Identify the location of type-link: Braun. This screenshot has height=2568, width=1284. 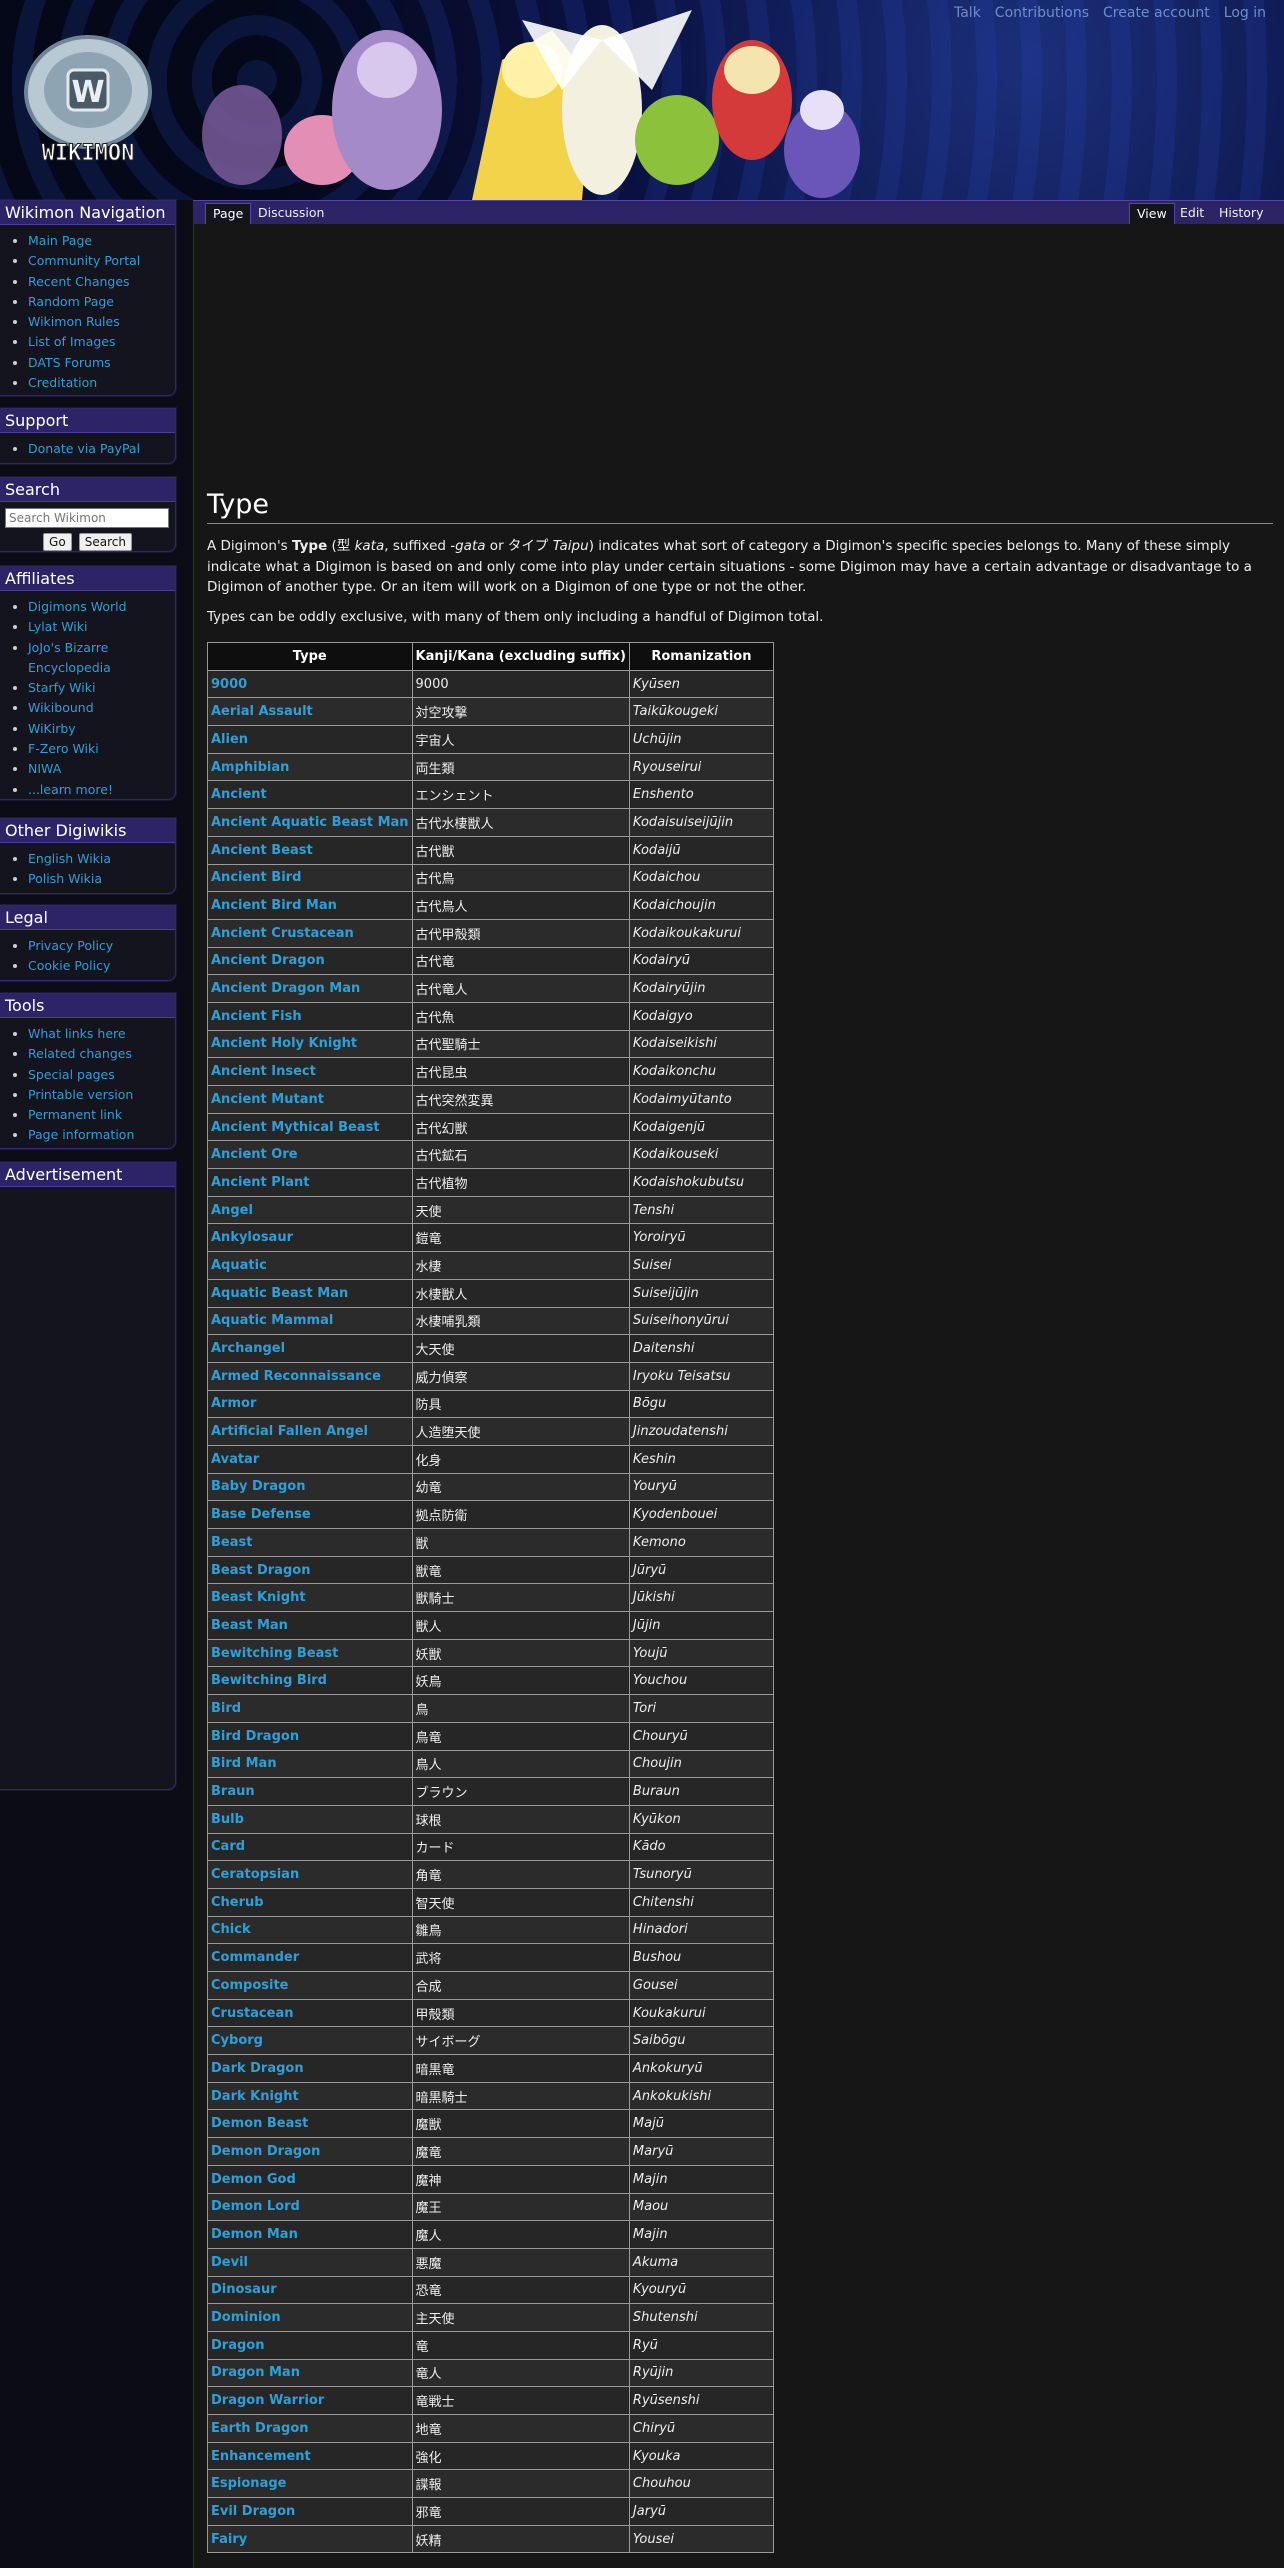
(233, 1791).